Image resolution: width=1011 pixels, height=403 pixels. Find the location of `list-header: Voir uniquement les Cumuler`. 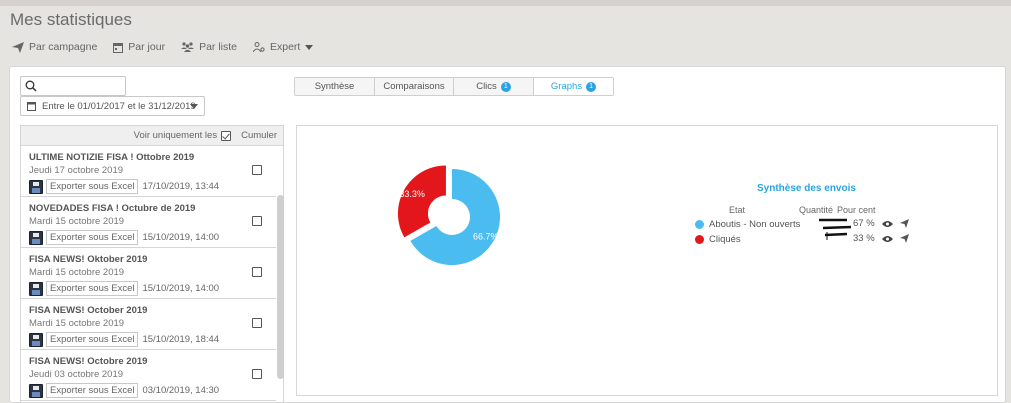

list-header: Voir uniquement les Cumuler is located at coordinates (152, 136).